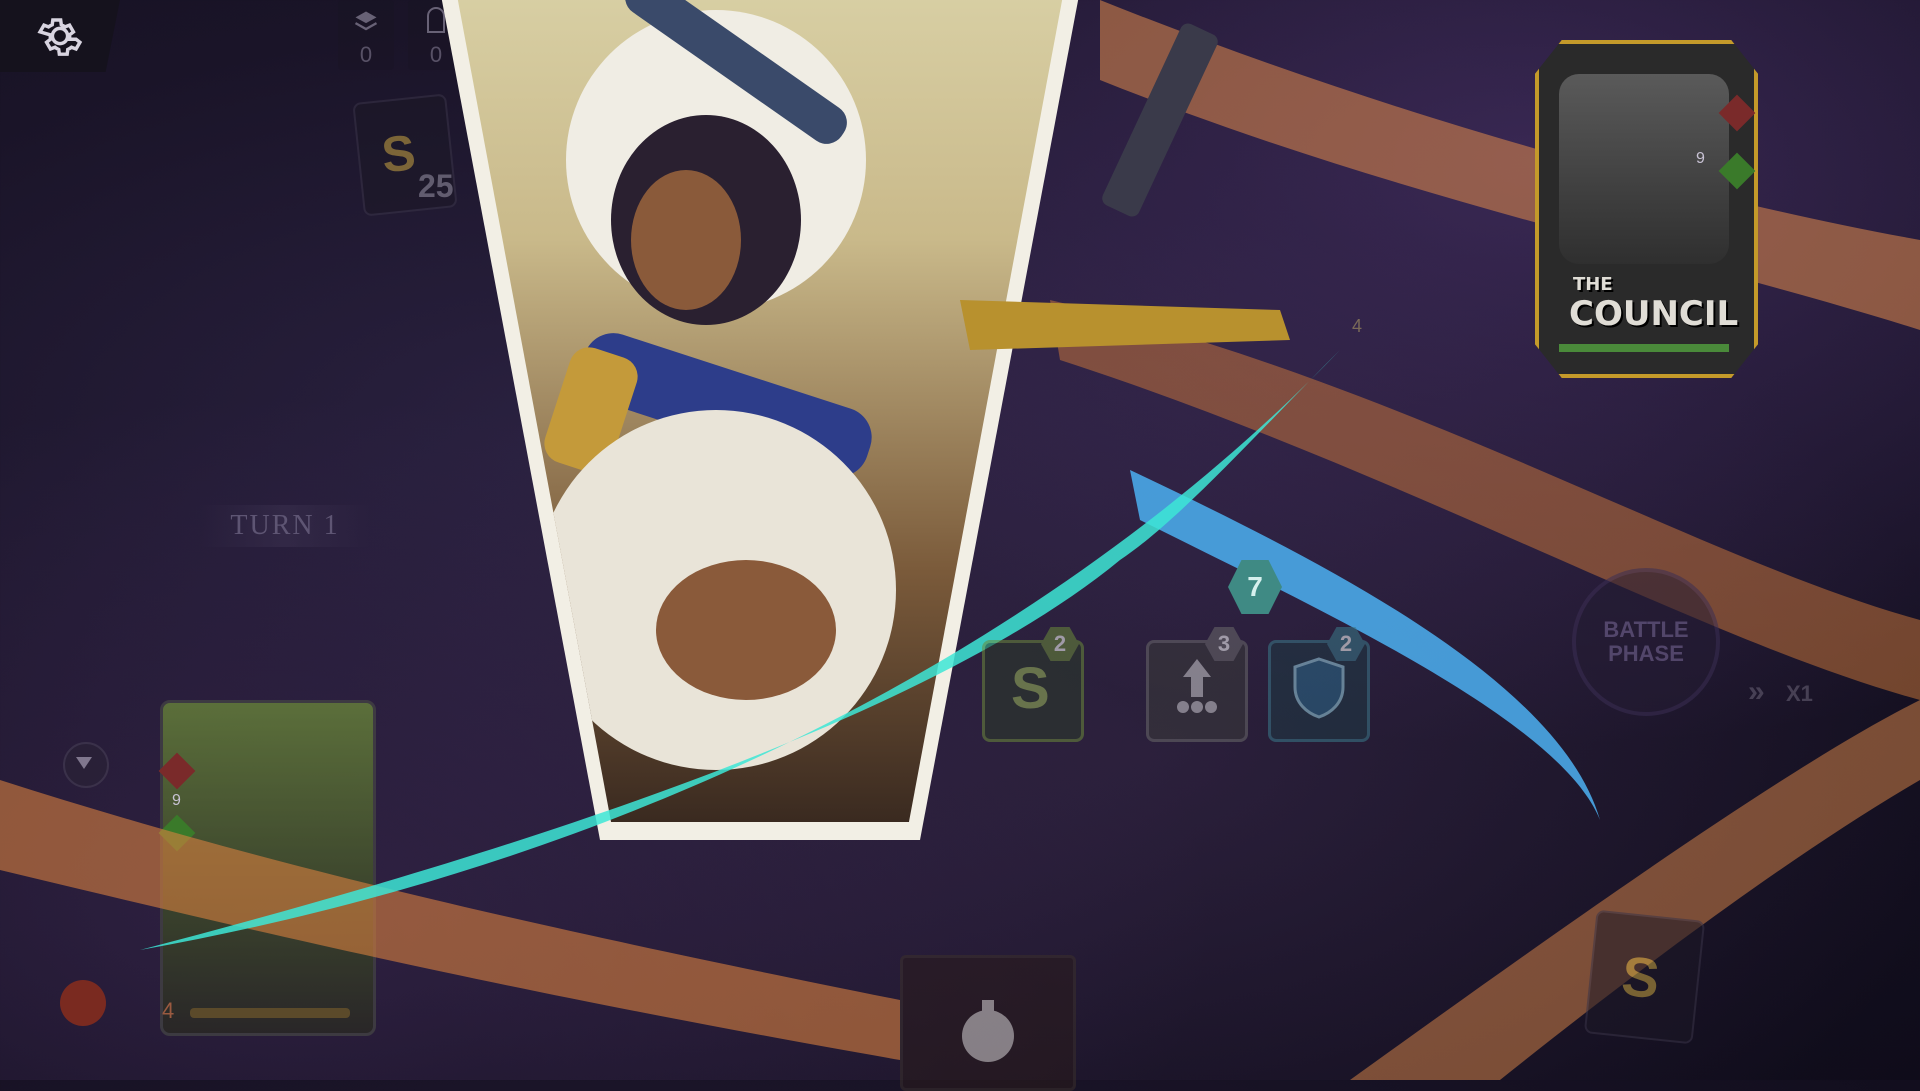  I want to click on action-swap-card: S 2, so click(1033, 684).